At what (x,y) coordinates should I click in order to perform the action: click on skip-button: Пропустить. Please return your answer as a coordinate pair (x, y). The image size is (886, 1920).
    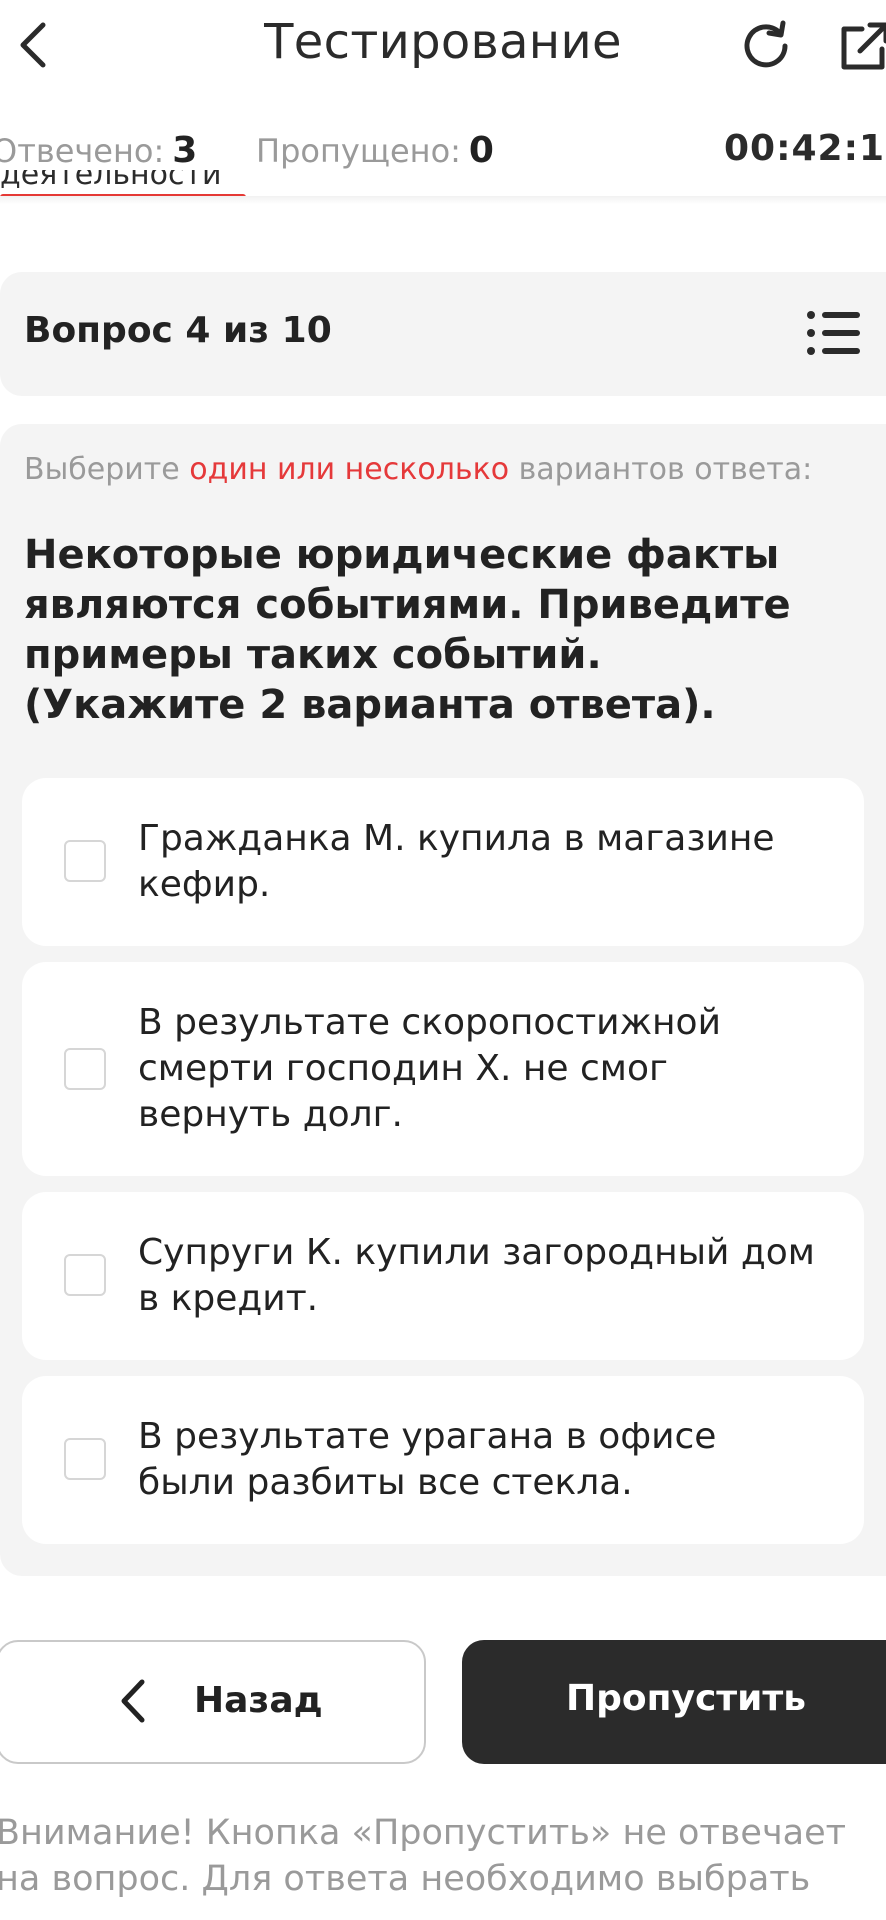
    Looking at the image, I should click on (674, 1702).